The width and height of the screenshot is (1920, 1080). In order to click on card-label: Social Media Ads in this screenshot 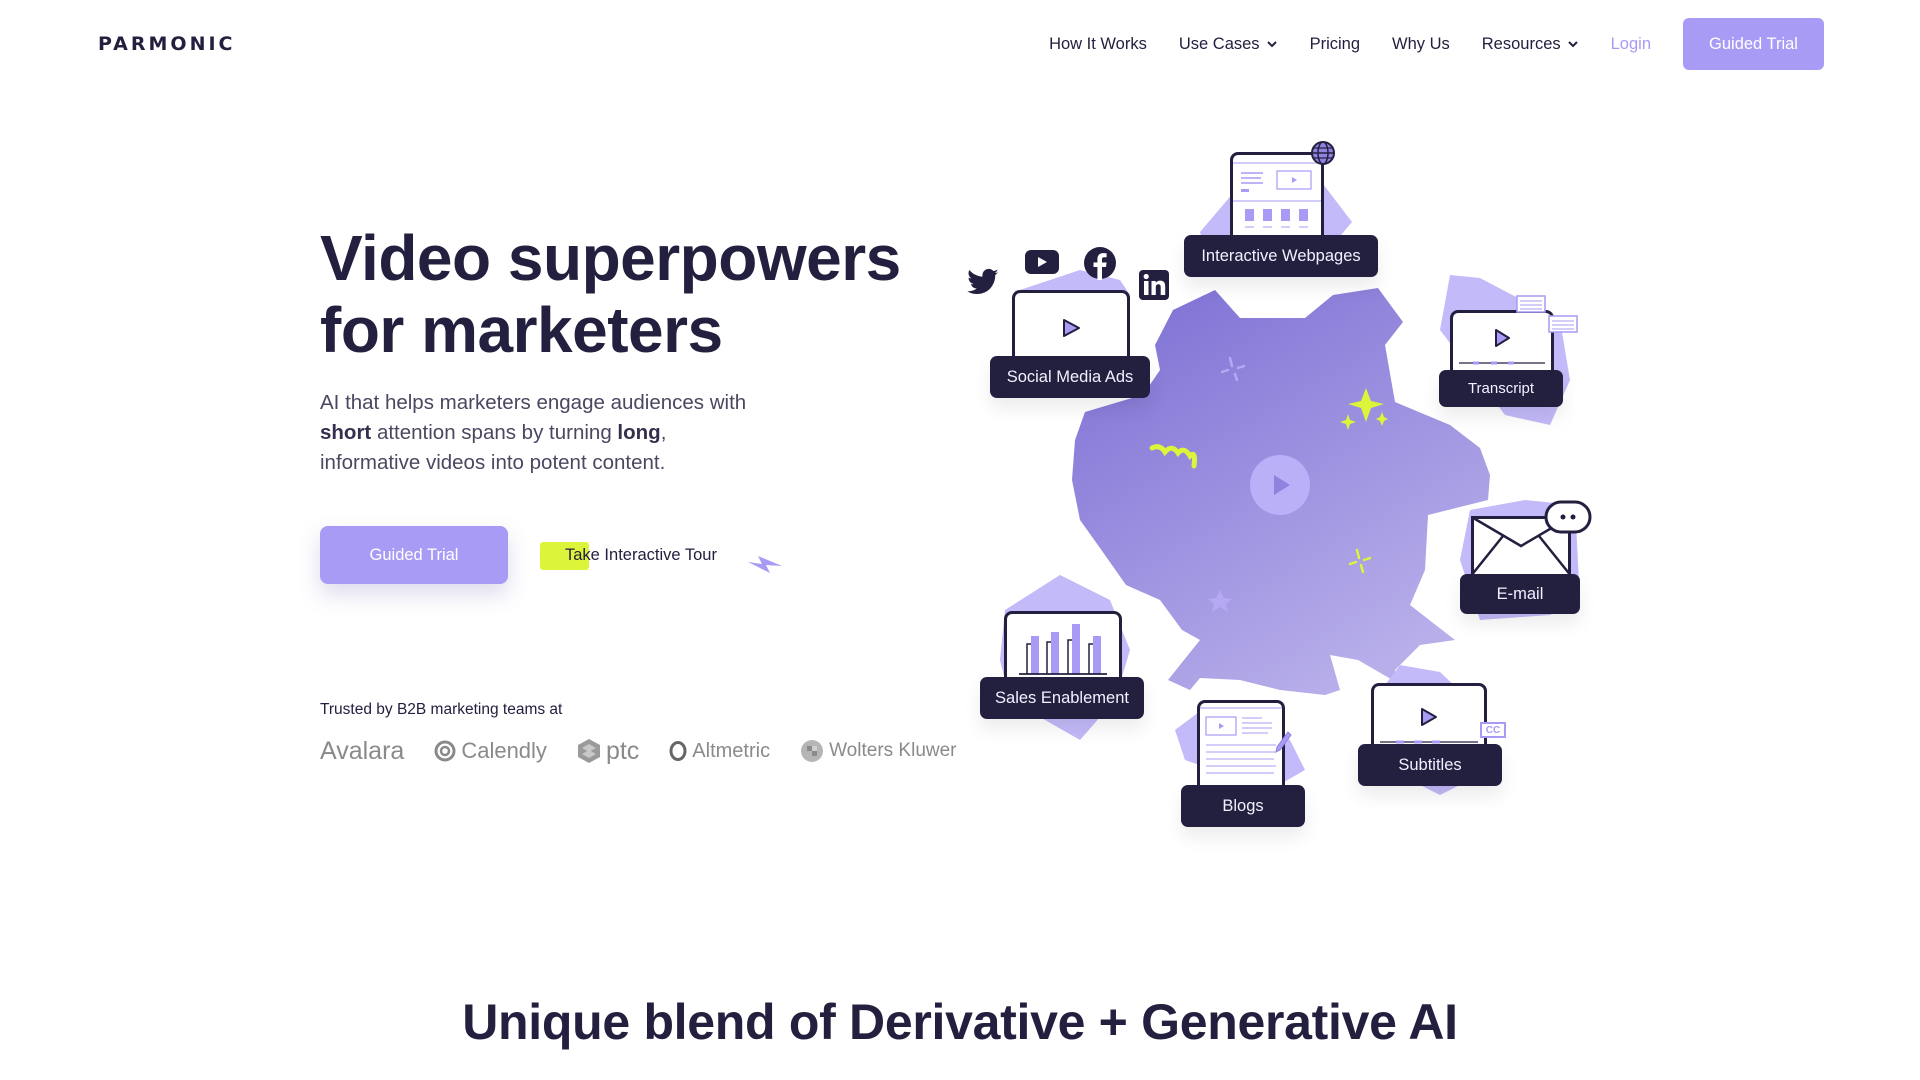, I will do `click(1070, 377)`.